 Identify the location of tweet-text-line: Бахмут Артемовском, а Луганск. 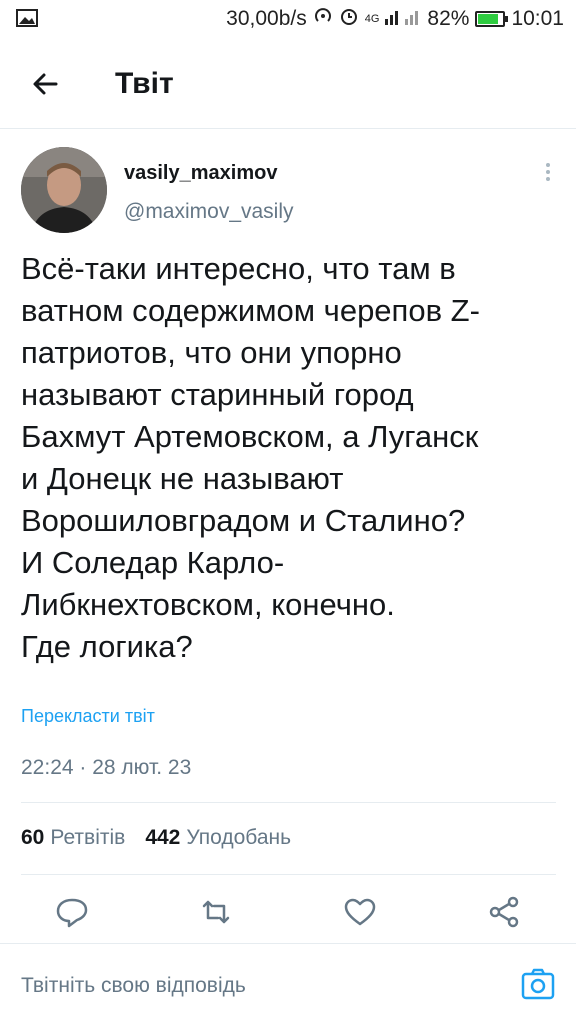
(250, 436).